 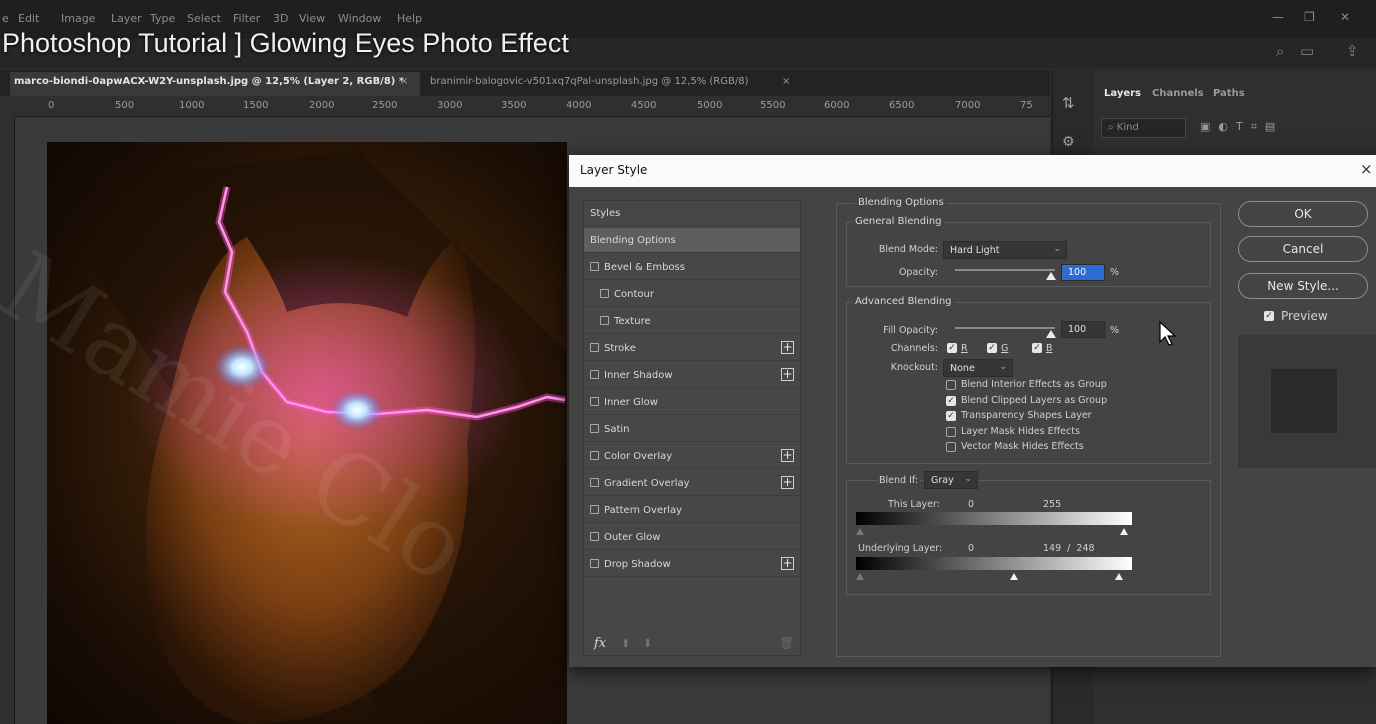 I want to click on search-icon: ⌕, so click(x=1280, y=51).